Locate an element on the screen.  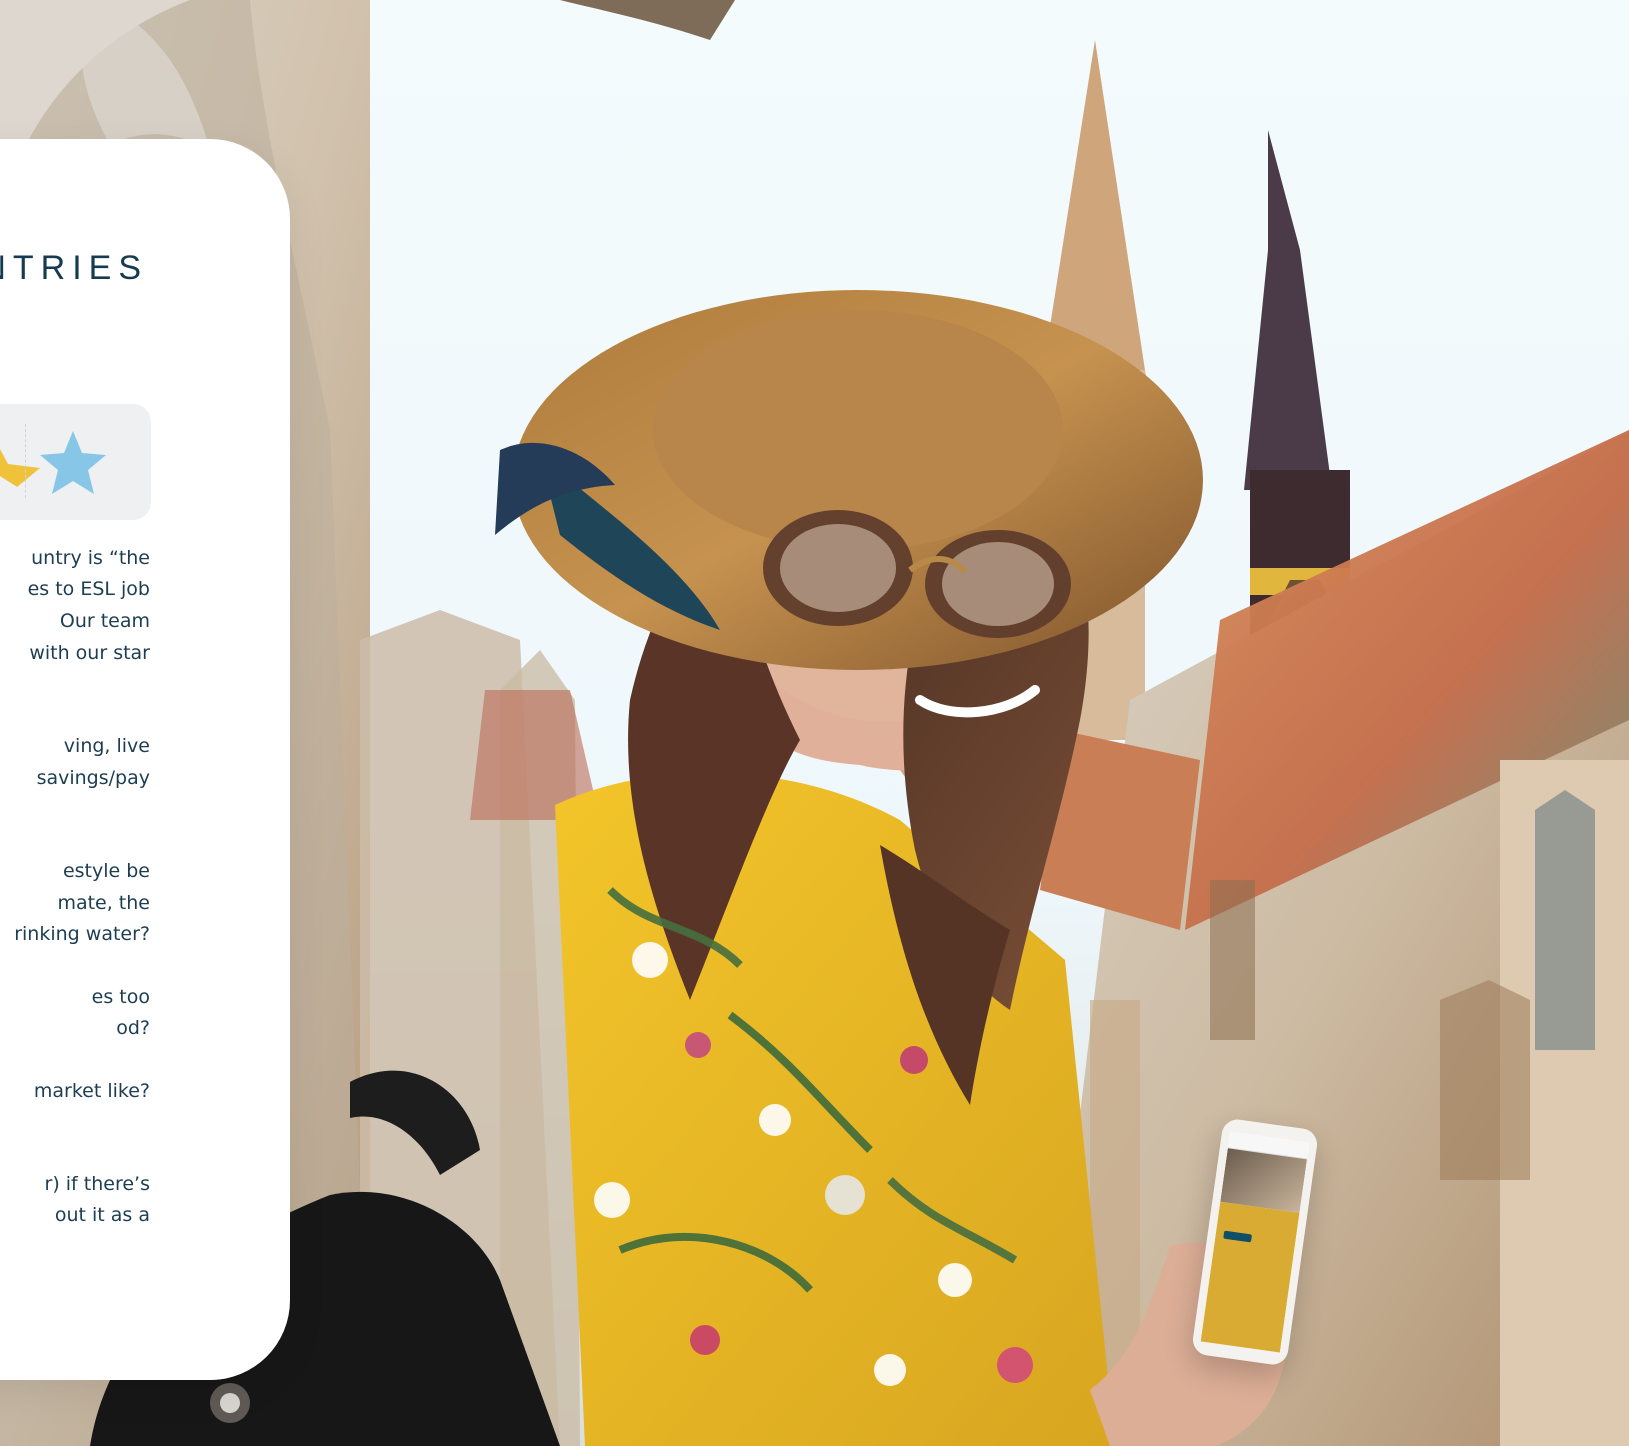
body-line: market like? is located at coordinates (91, 1091).